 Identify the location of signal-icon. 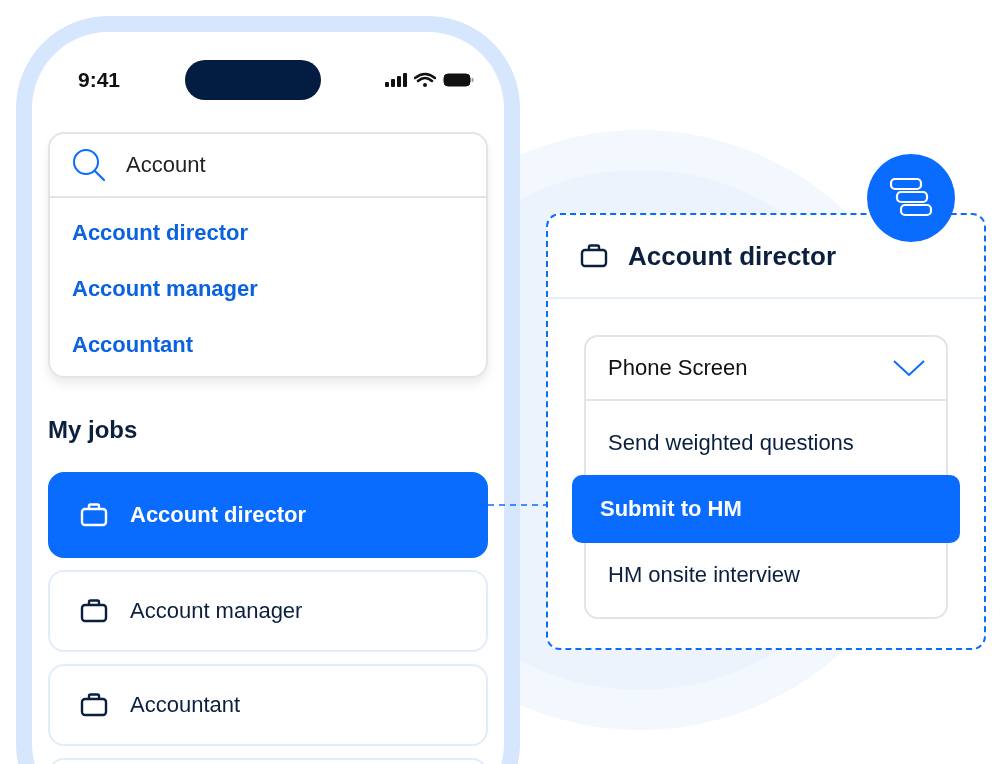
(396, 80).